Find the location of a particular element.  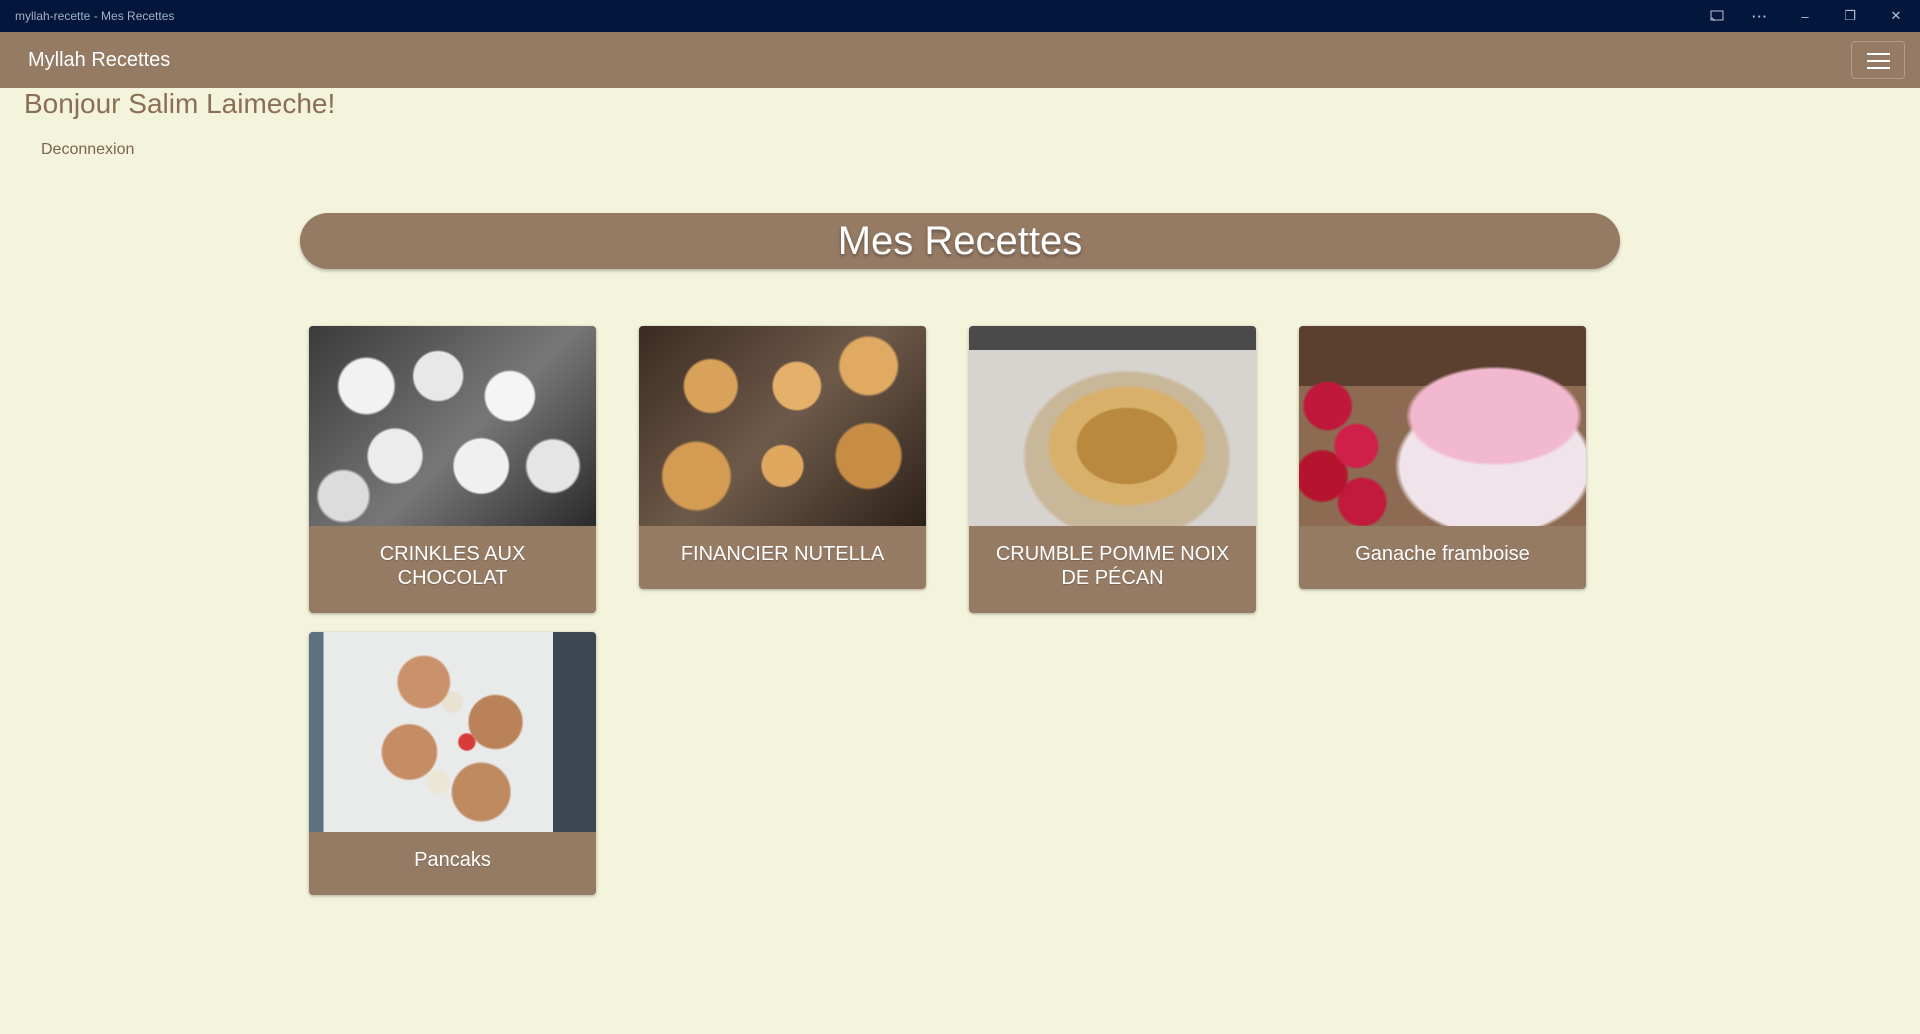

crinkles-photo is located at coordinates (452, 426).